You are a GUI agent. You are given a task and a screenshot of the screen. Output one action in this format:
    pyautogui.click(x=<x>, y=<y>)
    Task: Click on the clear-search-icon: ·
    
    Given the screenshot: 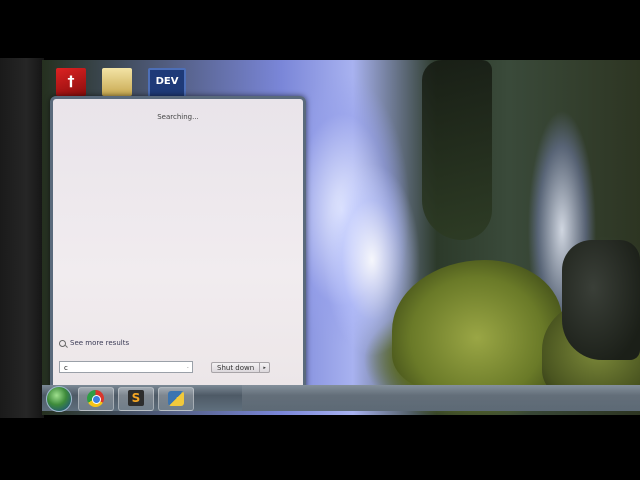 What is the action you would take?
    pyautogui.click(x=188, y=368)
    